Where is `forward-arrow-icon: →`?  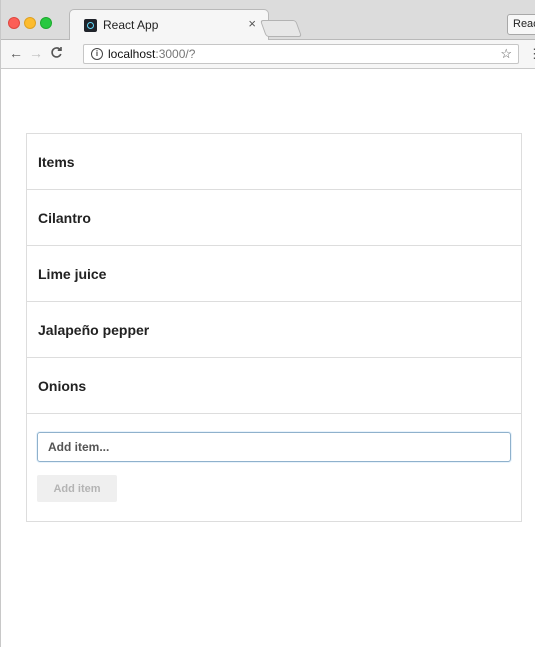
forward-arrow-icon: → is located at coordinates (36, 53).